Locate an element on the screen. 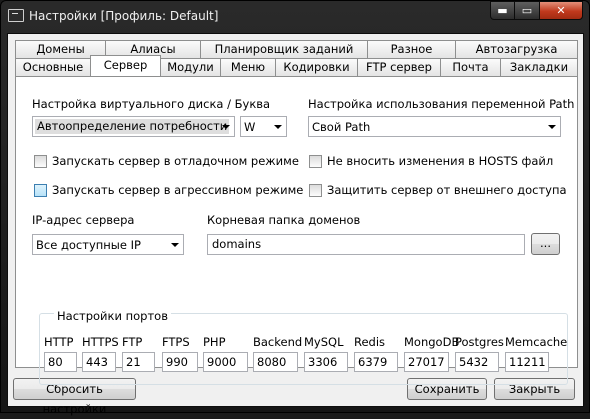 The width and height of the screenshot is (590, 419). tab-encodings: Кодировки is located at coordinates (316, 67).